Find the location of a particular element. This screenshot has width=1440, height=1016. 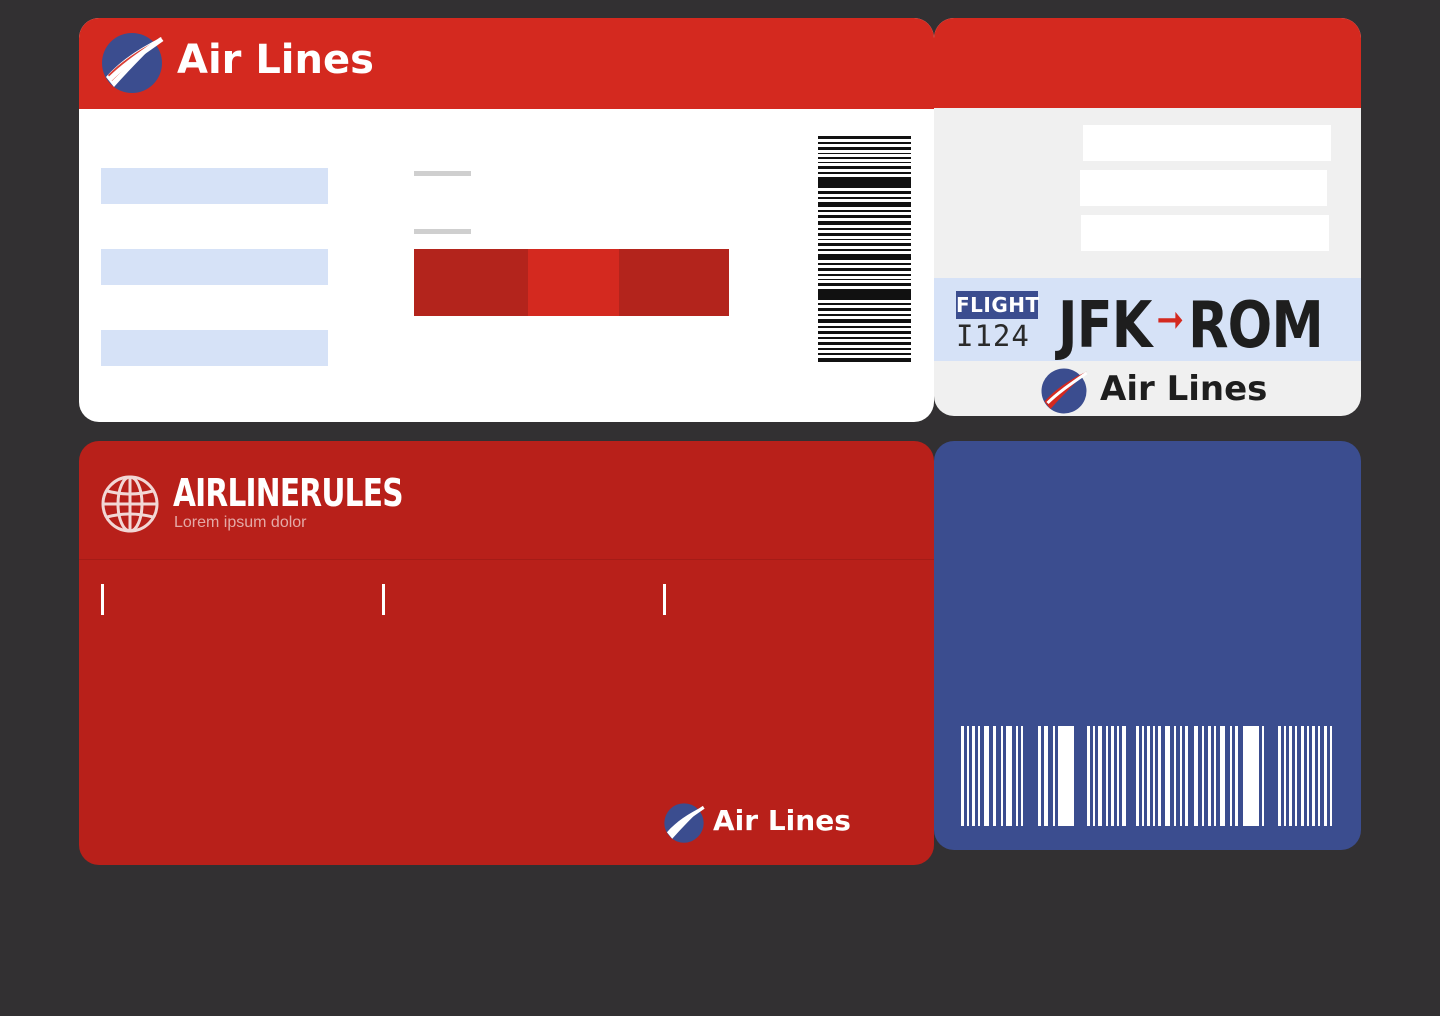

name-field is located at coordinates (1207, 143).